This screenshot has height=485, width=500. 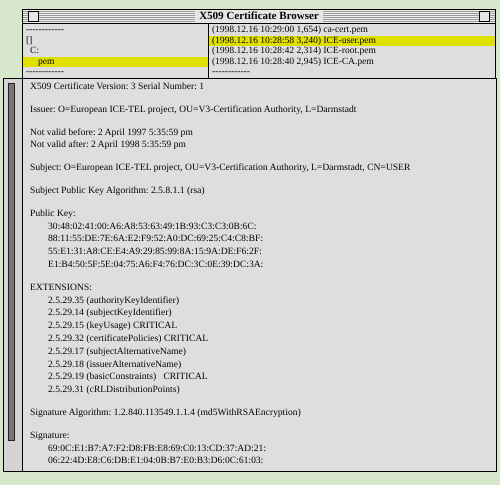 I want to click on file-item: (1998.12.16 10:28:40 2,945) ICE-CA.pem, so click(x=352, y=61).